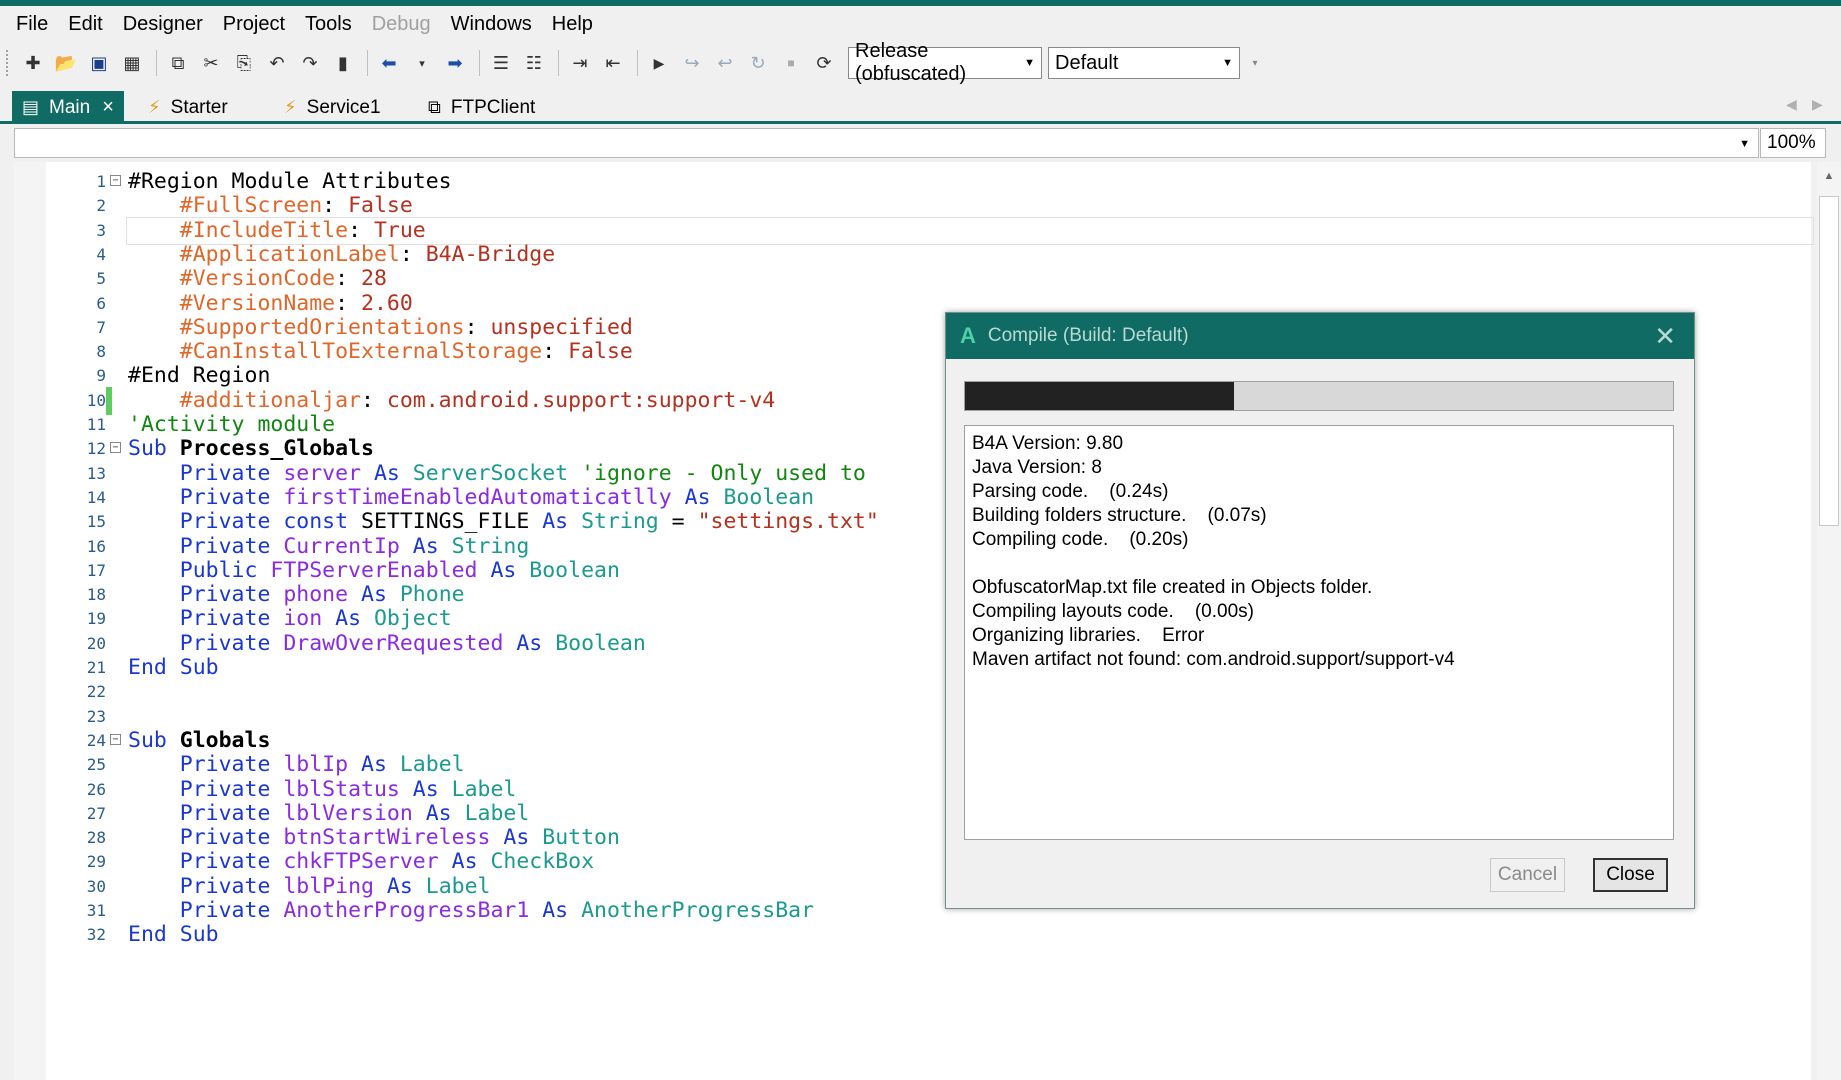 The width and height of the screenshot is (1841, 1080). I want to click on outdent-icon: ☷, so click(534, 63).